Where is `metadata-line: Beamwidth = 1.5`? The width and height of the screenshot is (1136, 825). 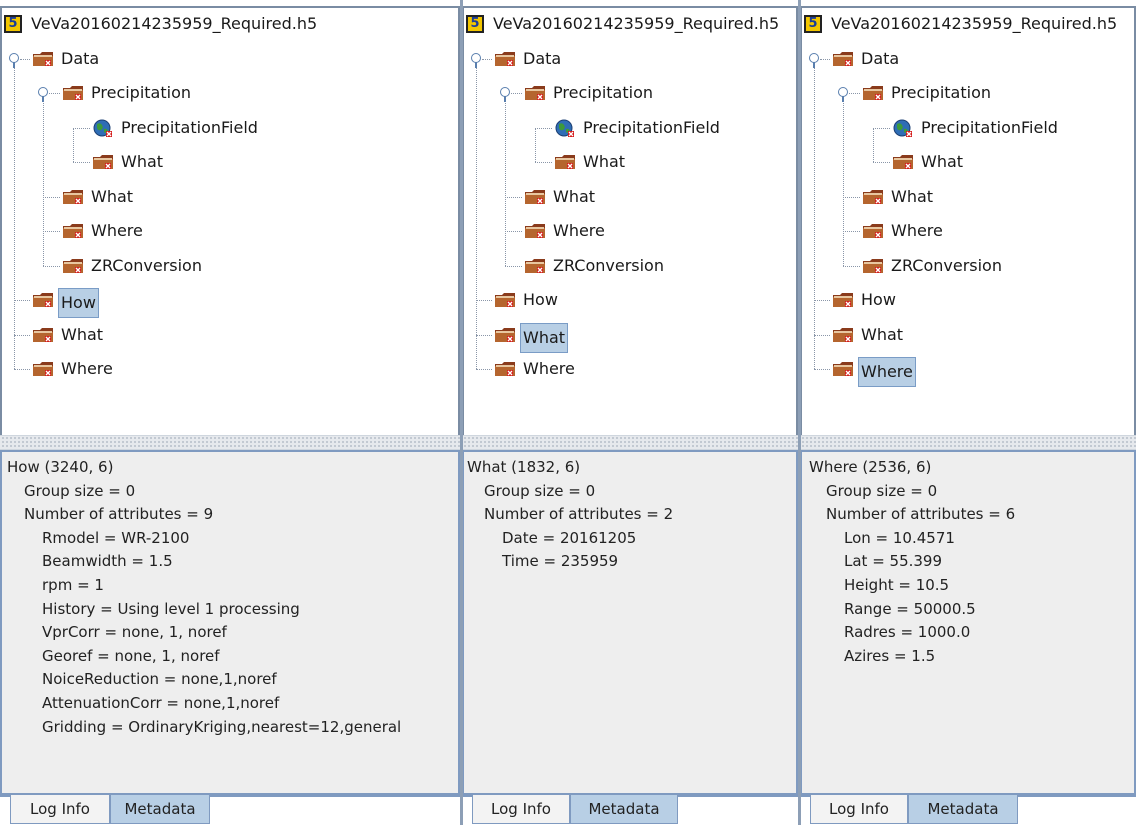 metadata-line: Beamwidth = 1.5 is located at coordinates (107, 561).